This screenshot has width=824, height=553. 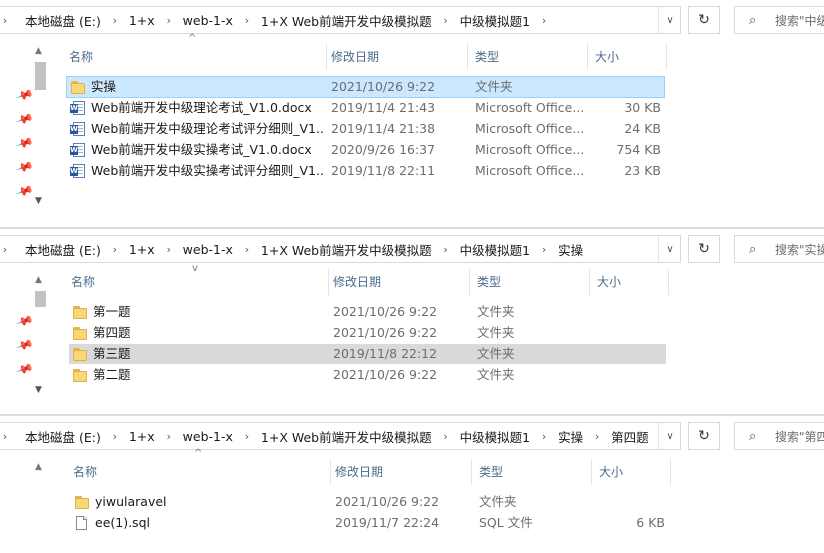 I want to click on breadcrumb-item: 第四题, so click(x=630, y=436).